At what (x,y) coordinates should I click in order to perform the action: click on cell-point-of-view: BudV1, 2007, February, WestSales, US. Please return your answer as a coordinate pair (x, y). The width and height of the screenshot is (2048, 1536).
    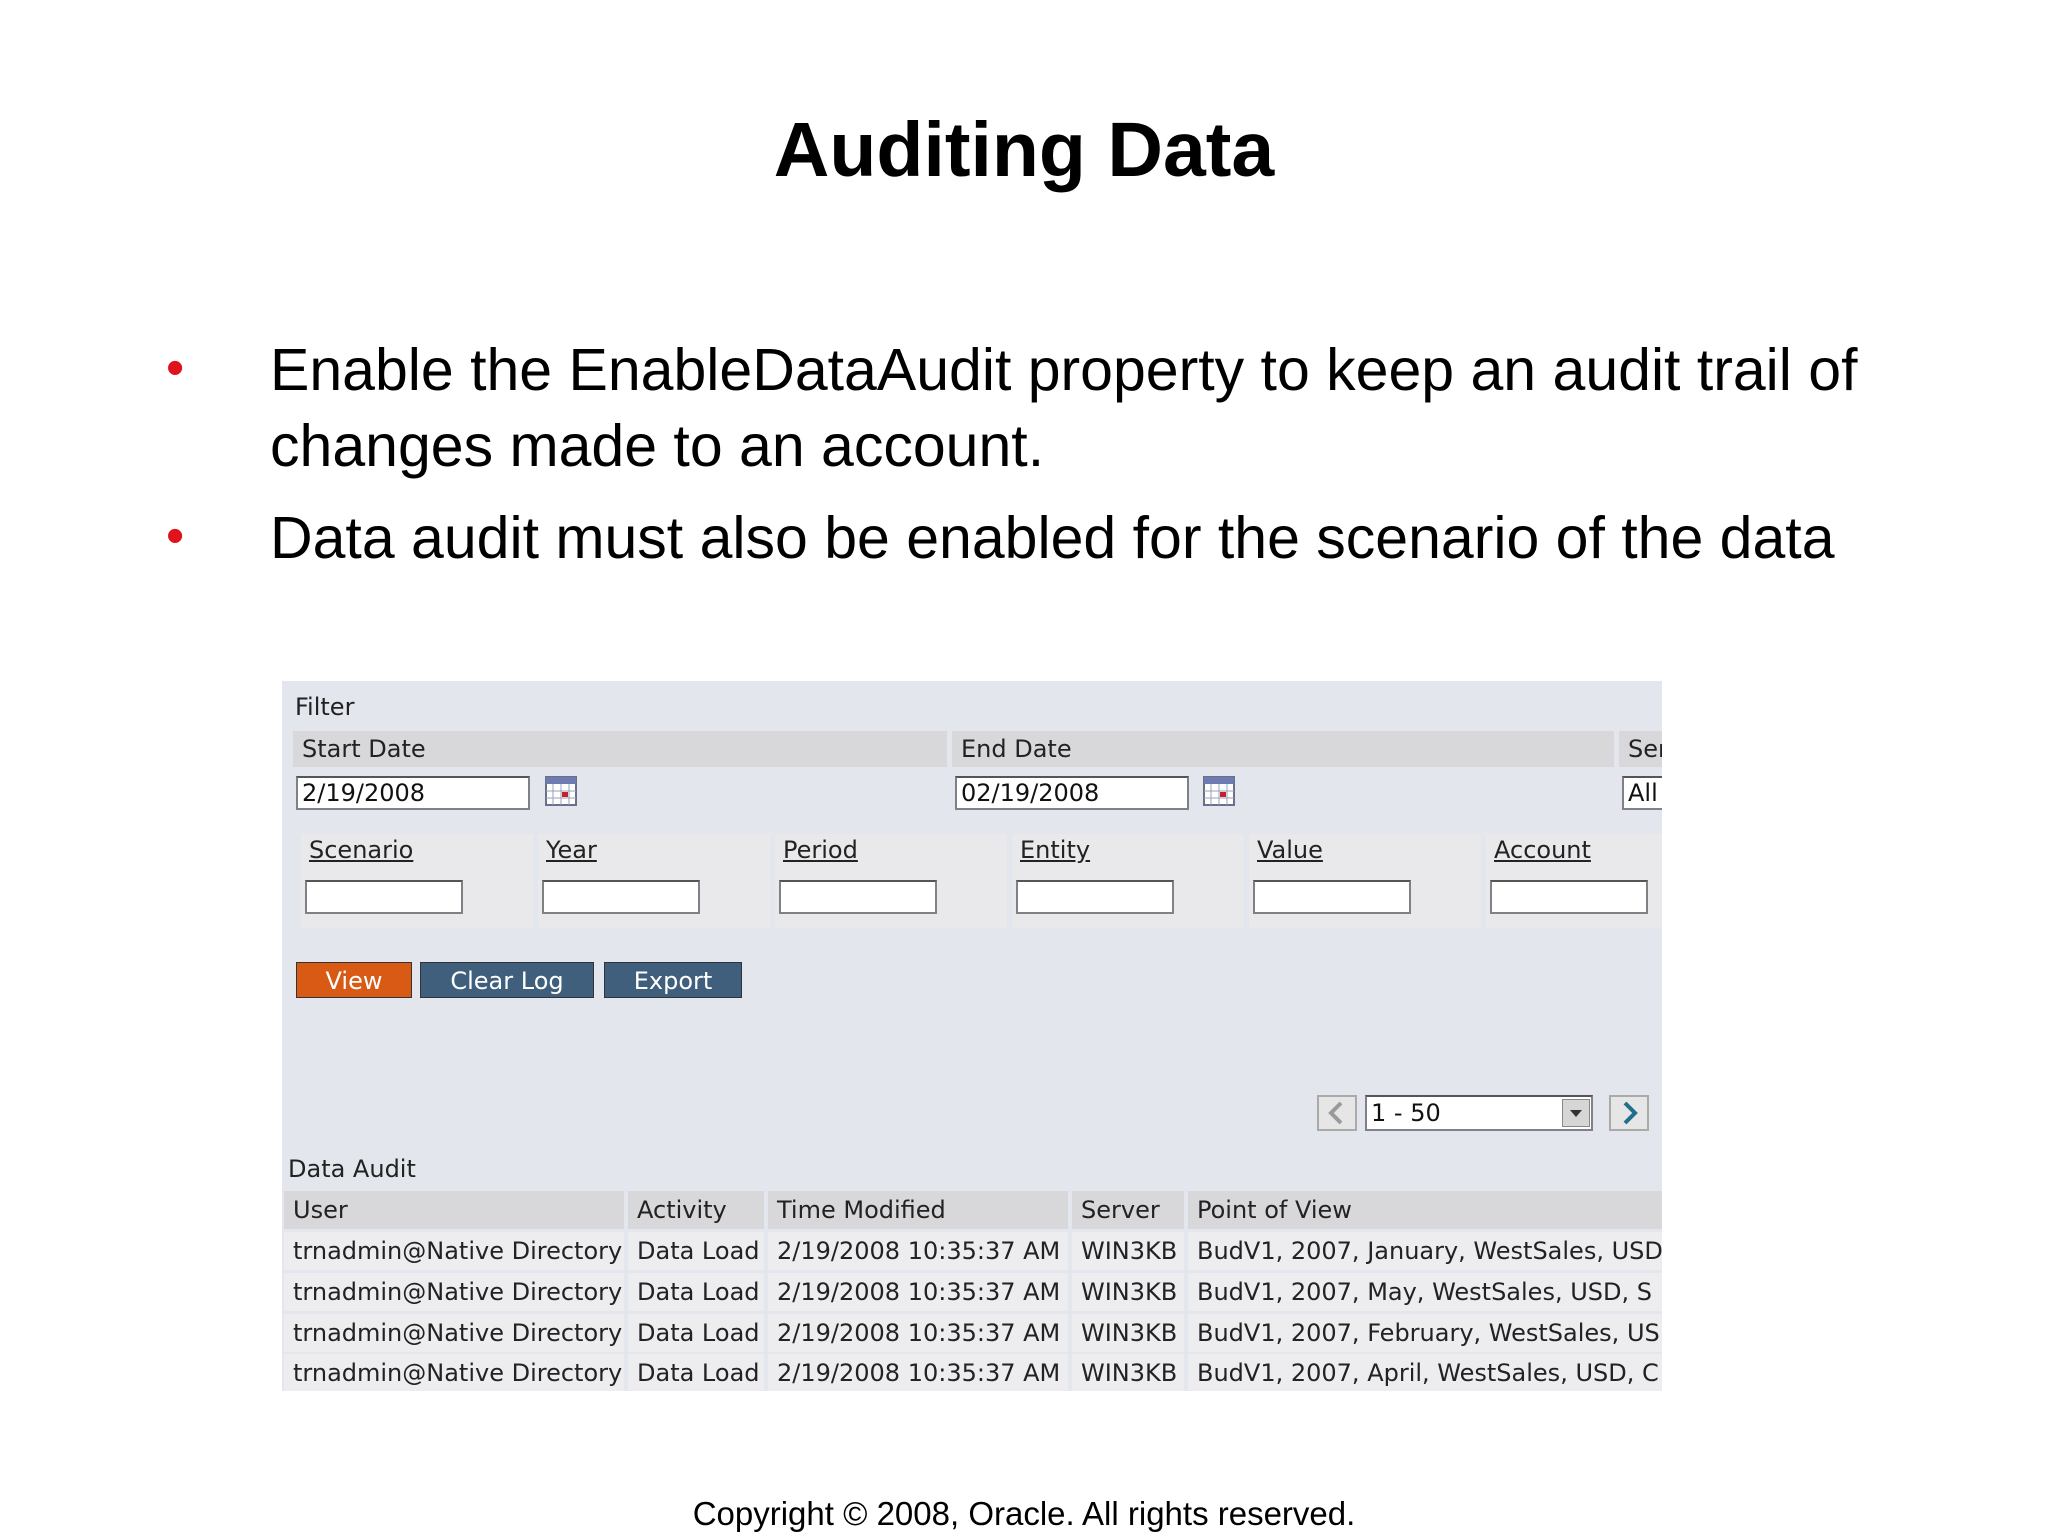
    Looking at the image, I should click on (1425, 1333).